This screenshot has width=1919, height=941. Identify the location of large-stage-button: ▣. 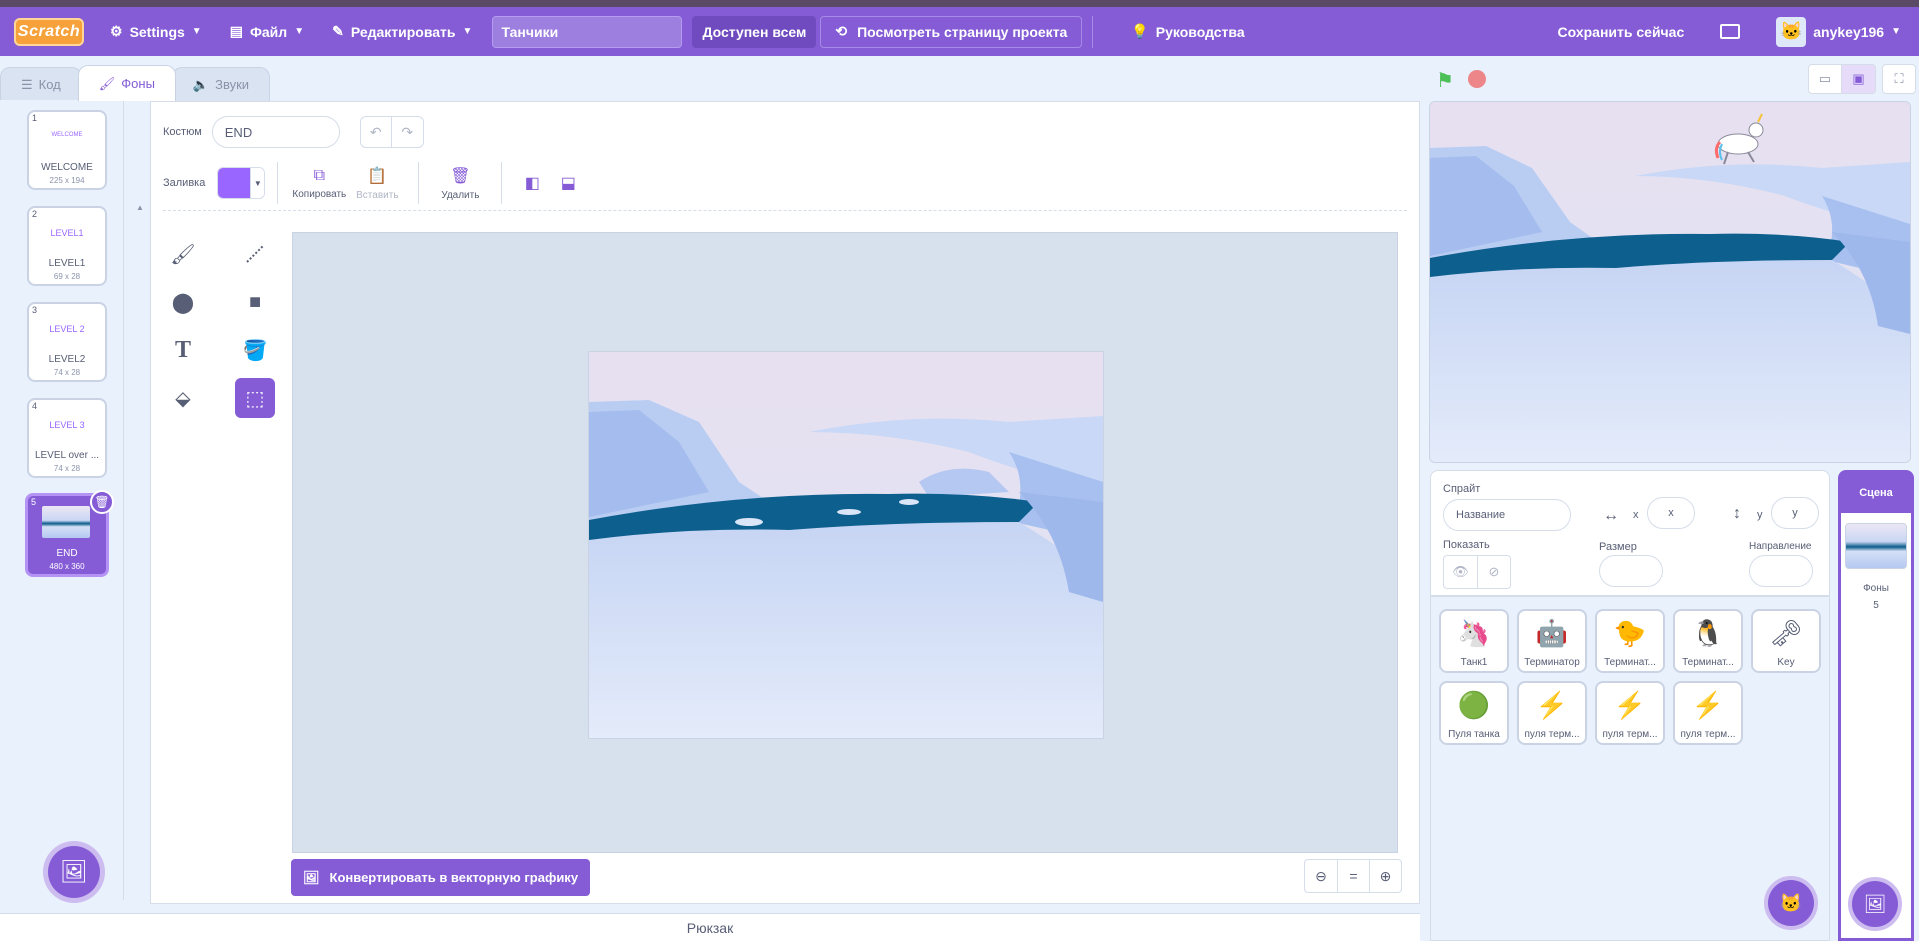
(1859, 79).